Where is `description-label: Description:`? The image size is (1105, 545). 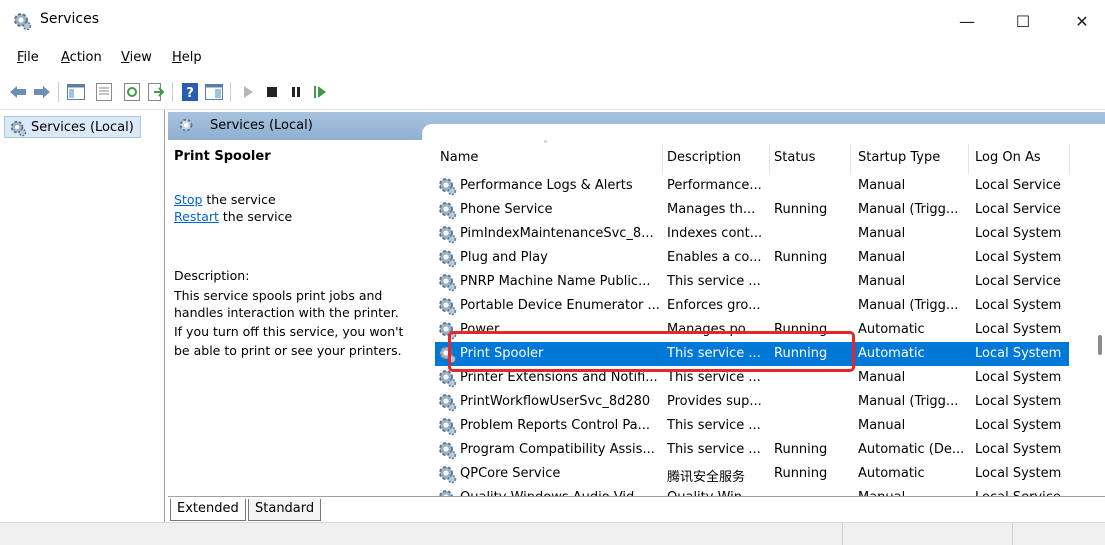 description-label: Description: is located at coordinates (212, 275).